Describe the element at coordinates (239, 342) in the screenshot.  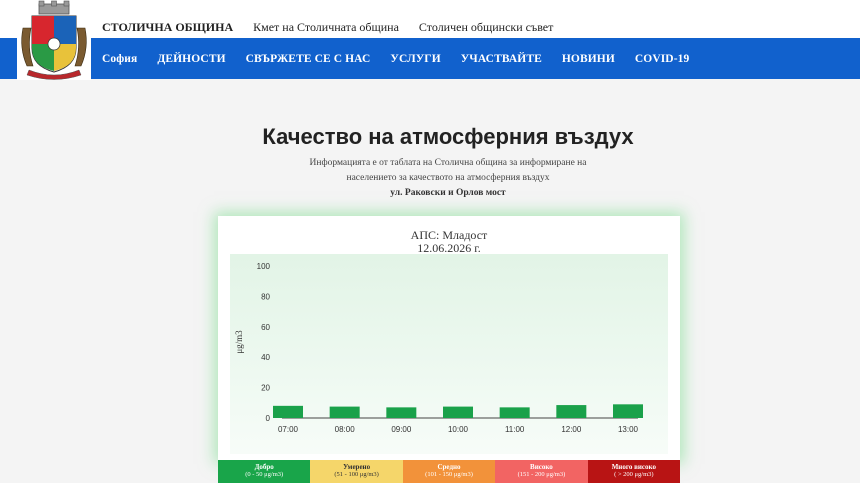
I see `y-axis-label: μg/m3` at that location.